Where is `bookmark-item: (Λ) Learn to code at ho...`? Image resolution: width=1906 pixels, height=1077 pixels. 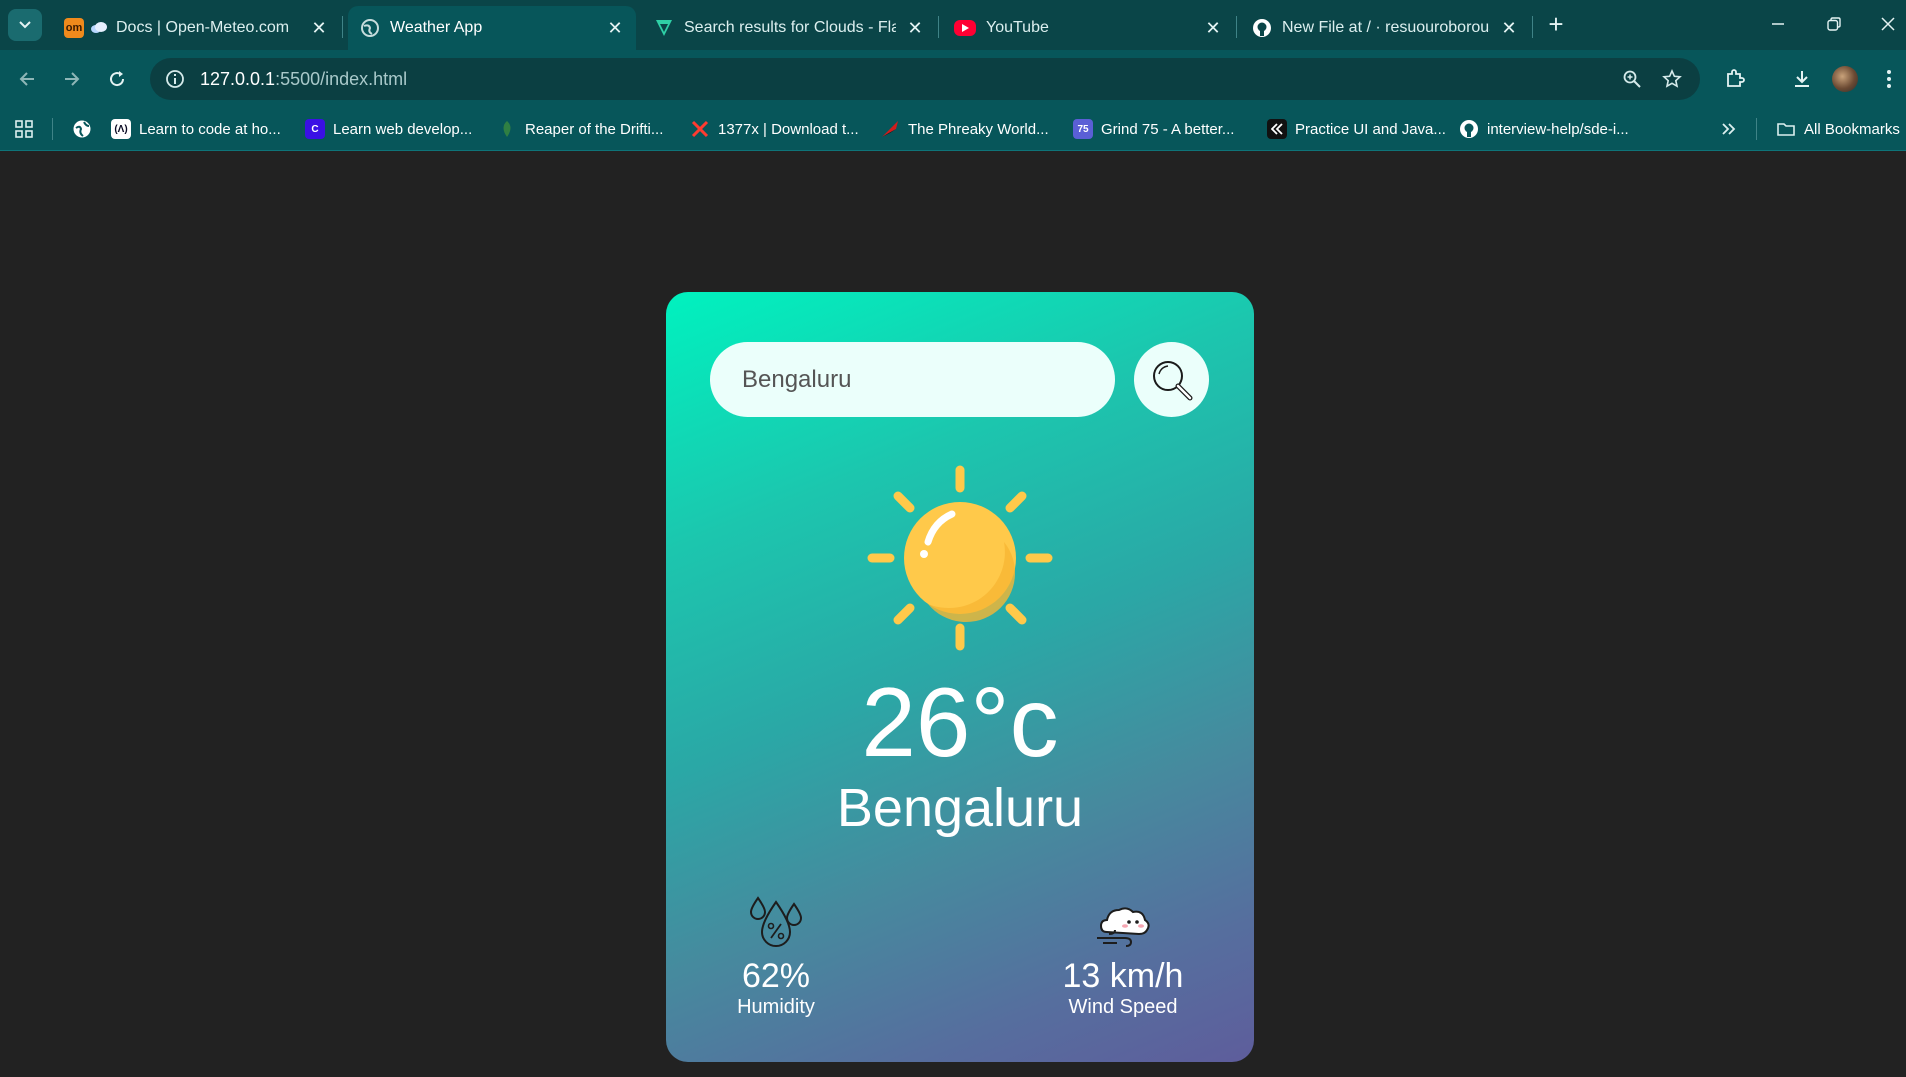
bookmark-item: (Λ) Learn to code at ho... is located at coordinates (196, 129).